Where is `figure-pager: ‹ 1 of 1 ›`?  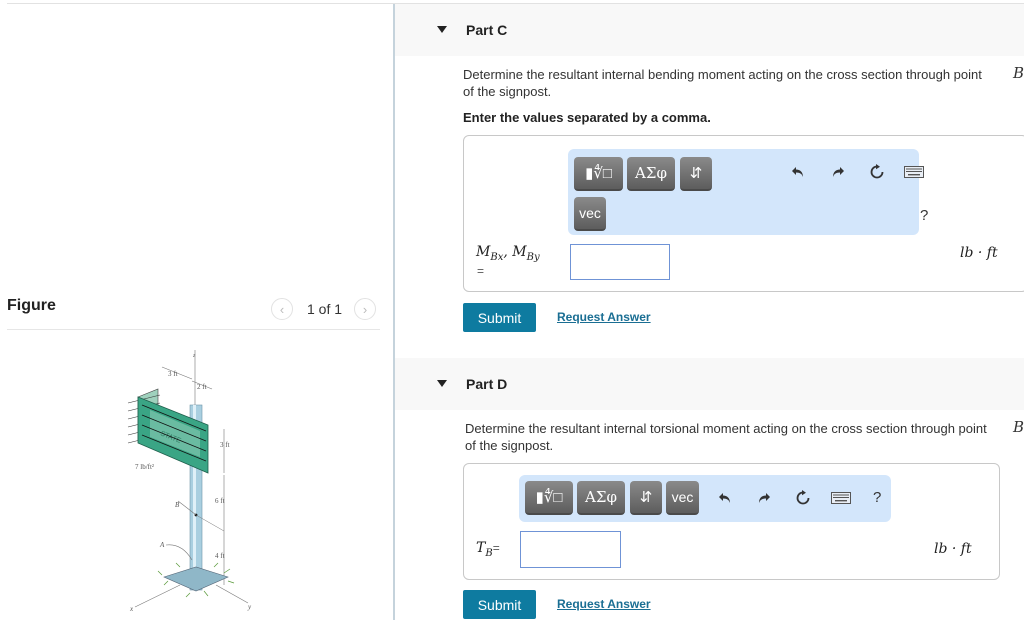
figure-pager: ‹ 1 of 1 › is located at coordinates (324, 309).